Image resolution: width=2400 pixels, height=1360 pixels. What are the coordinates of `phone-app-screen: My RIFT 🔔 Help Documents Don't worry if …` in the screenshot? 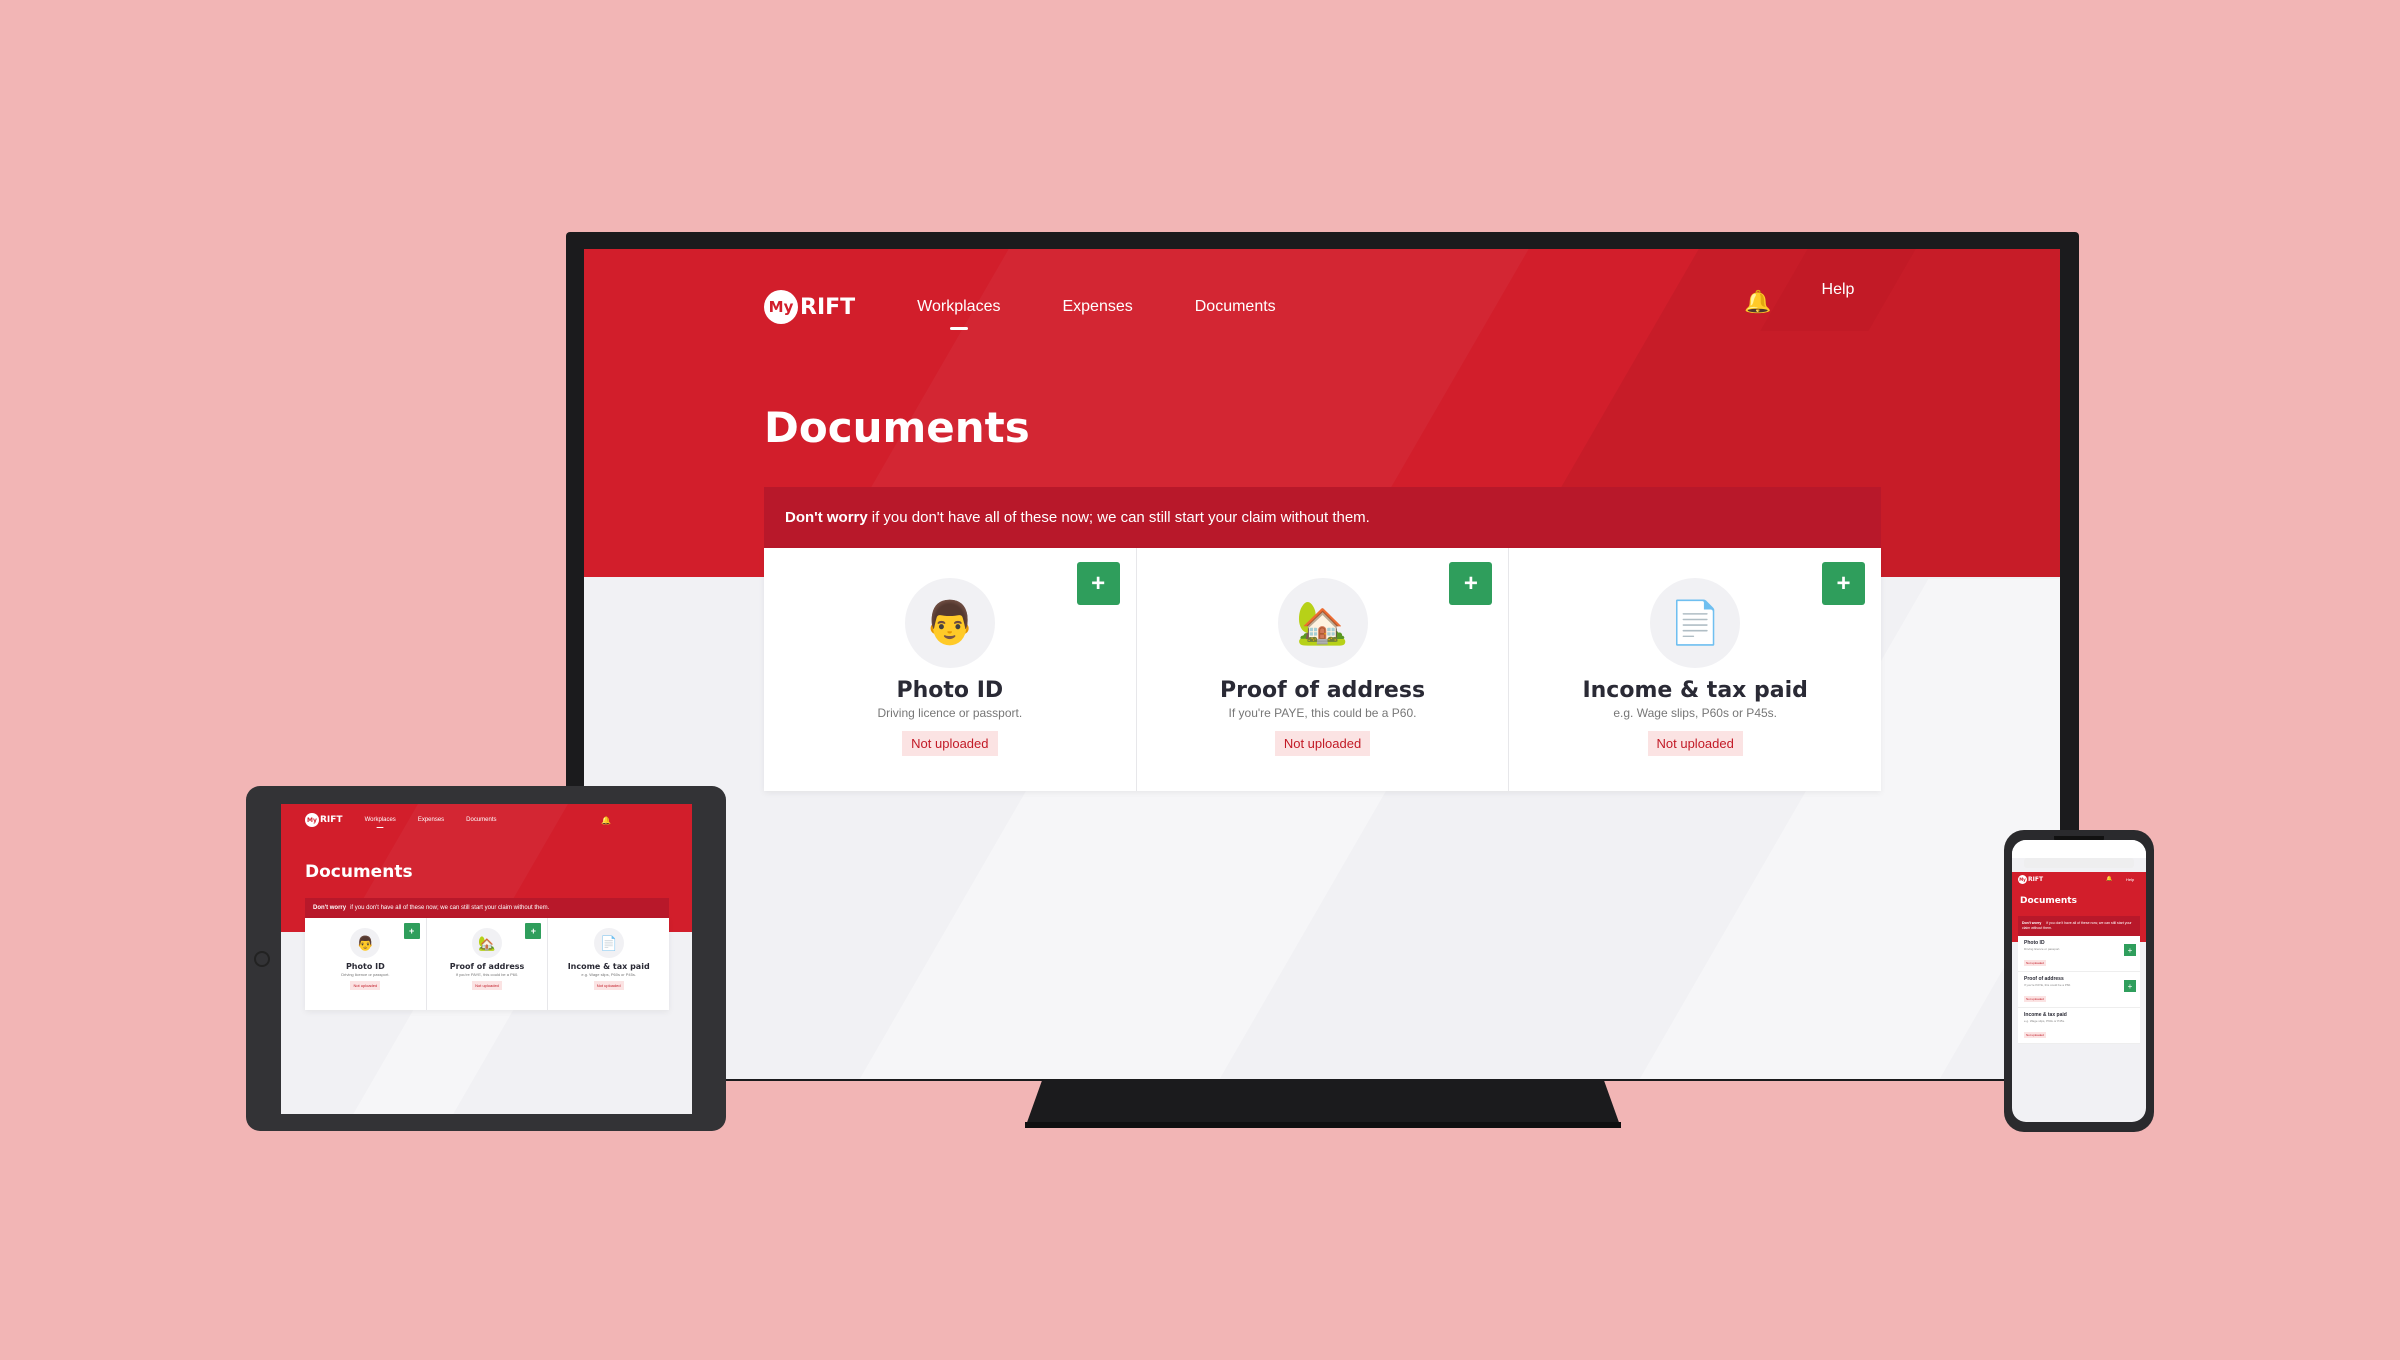 It's located at (2079, 981).